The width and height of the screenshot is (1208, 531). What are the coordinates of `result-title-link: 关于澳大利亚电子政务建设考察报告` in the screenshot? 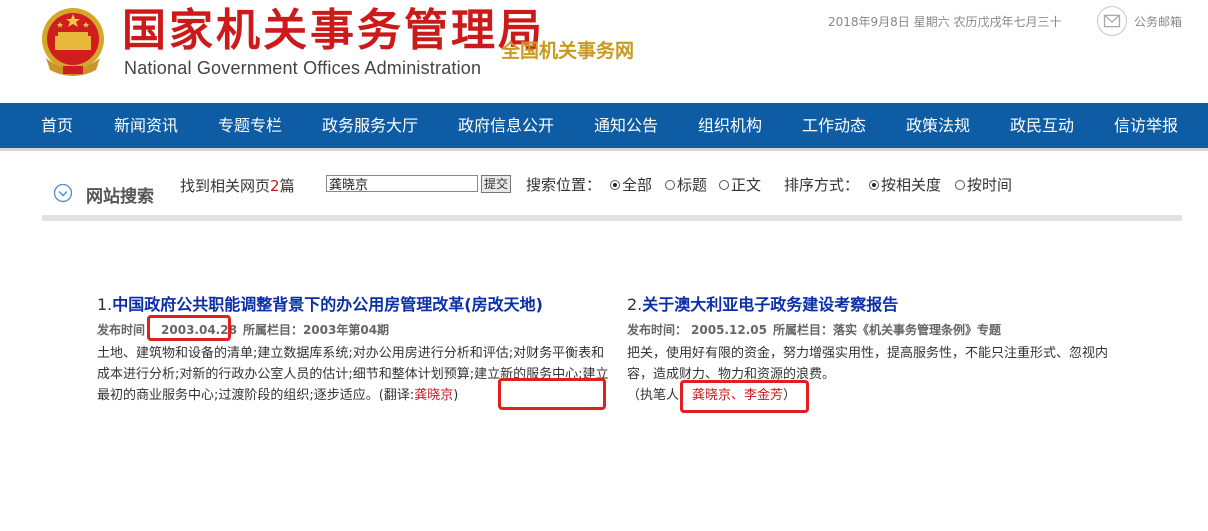 It's located at (770, 304).